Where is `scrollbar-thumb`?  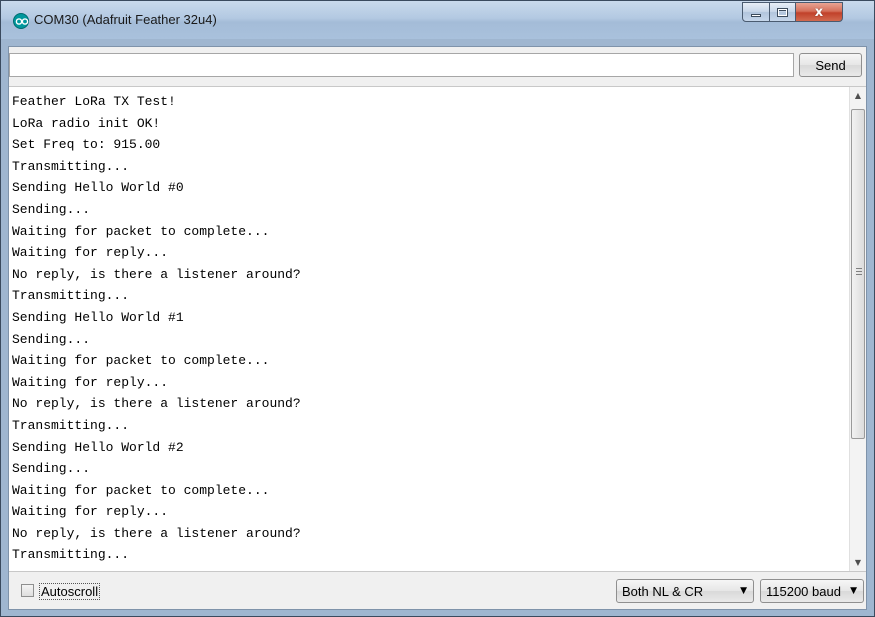
scrollbar-thumb is located at coordinates (858, 274).